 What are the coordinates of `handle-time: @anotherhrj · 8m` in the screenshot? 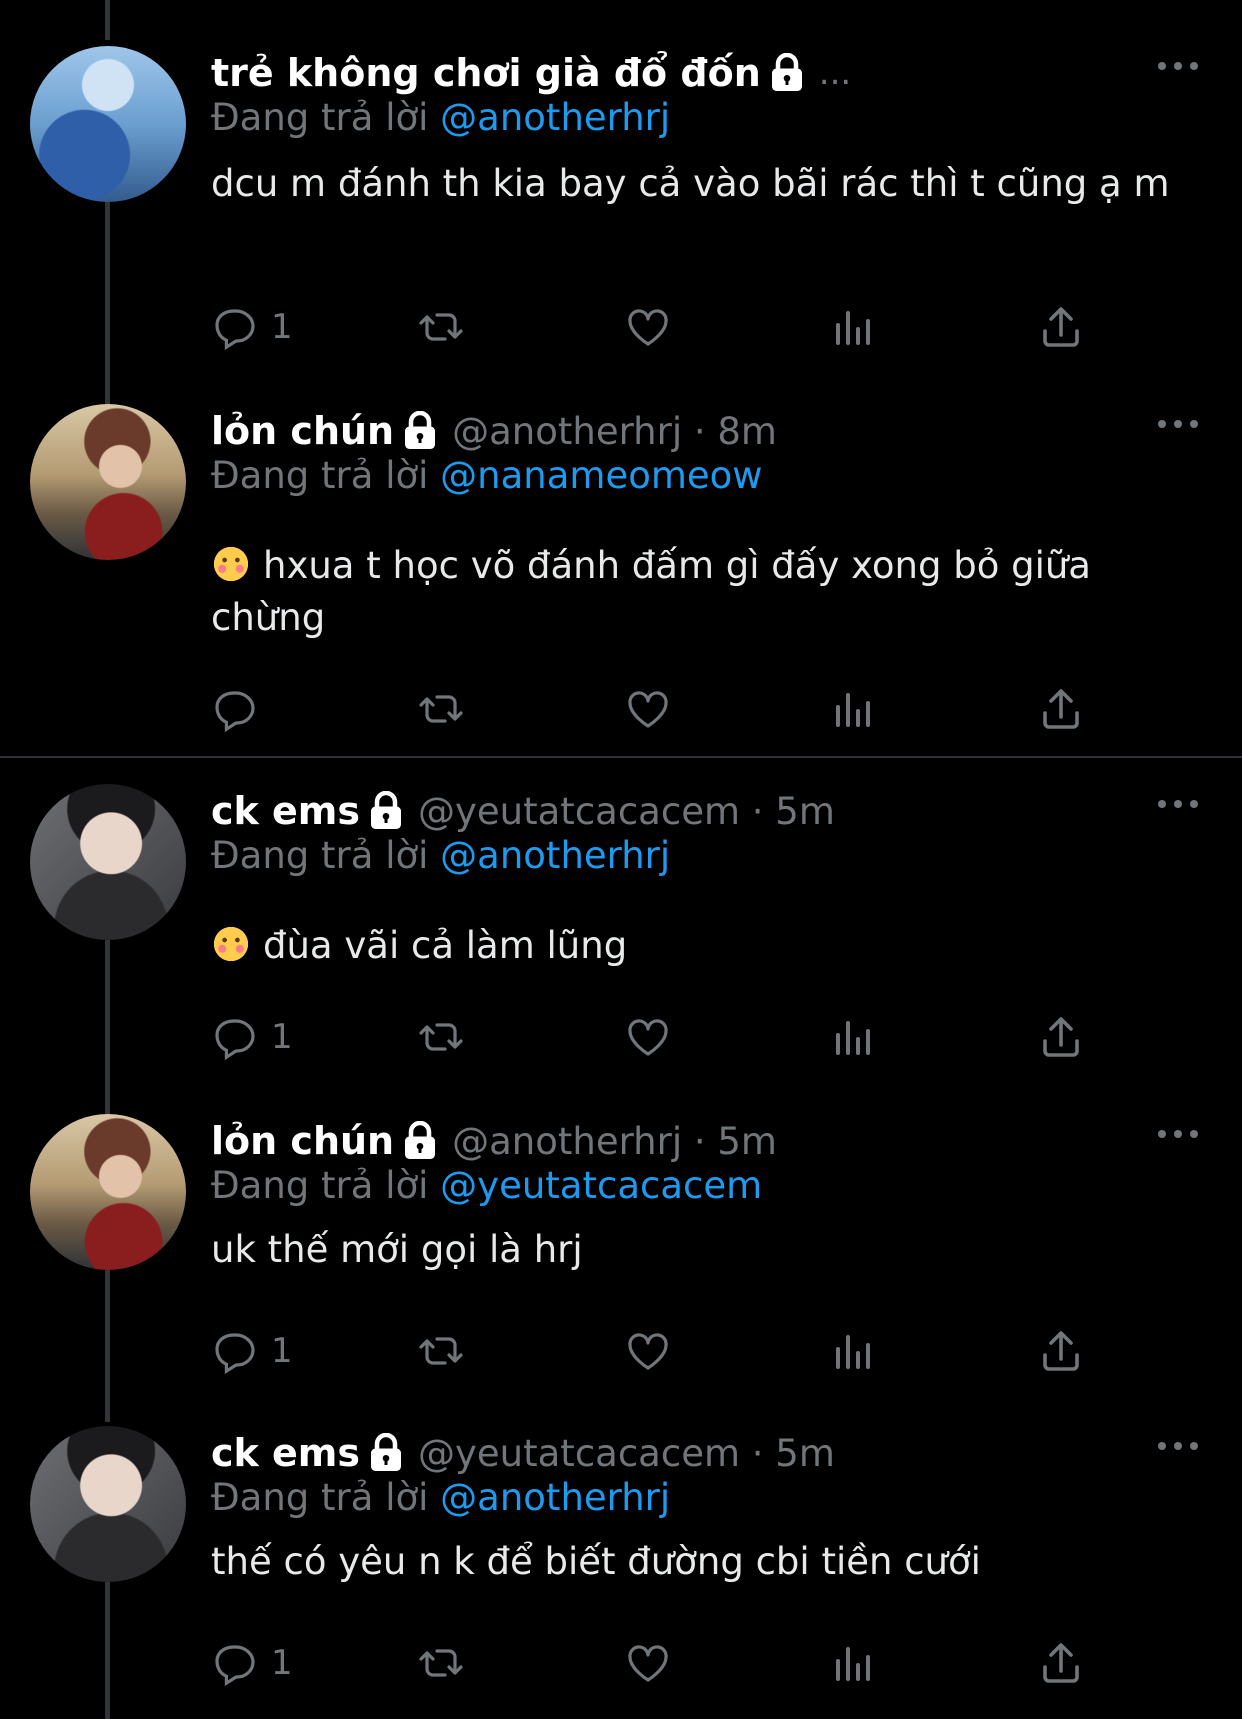 It's located at (614, 431).